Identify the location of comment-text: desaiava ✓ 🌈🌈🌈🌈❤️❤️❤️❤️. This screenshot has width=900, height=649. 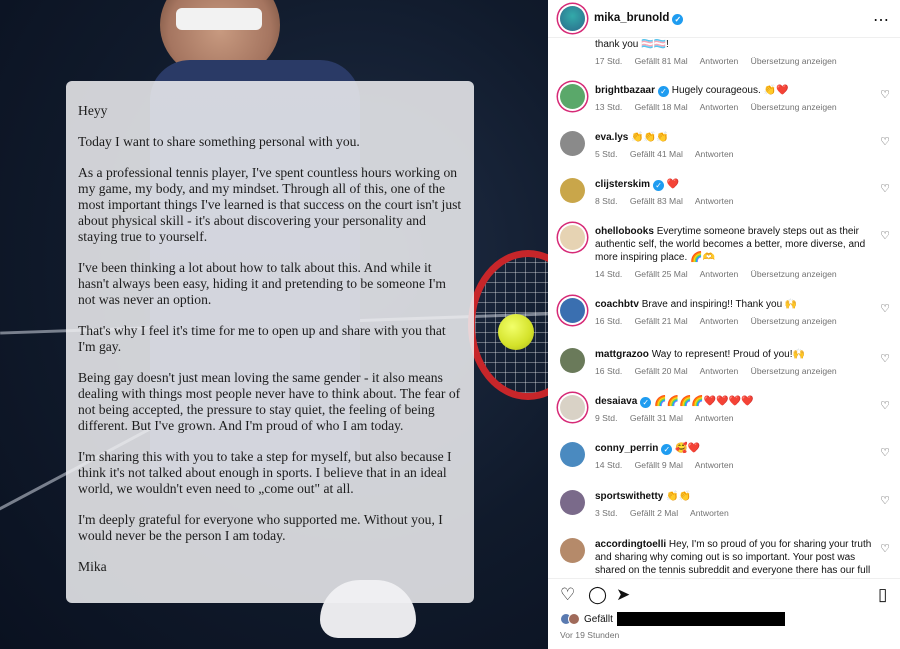
(674, 402).